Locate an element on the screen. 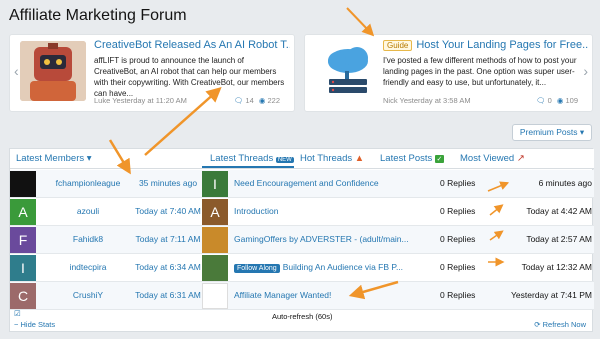 The width and height of the screenshot is (600, 339). chart-icon: ↗ is located at coordinates (520, 158).